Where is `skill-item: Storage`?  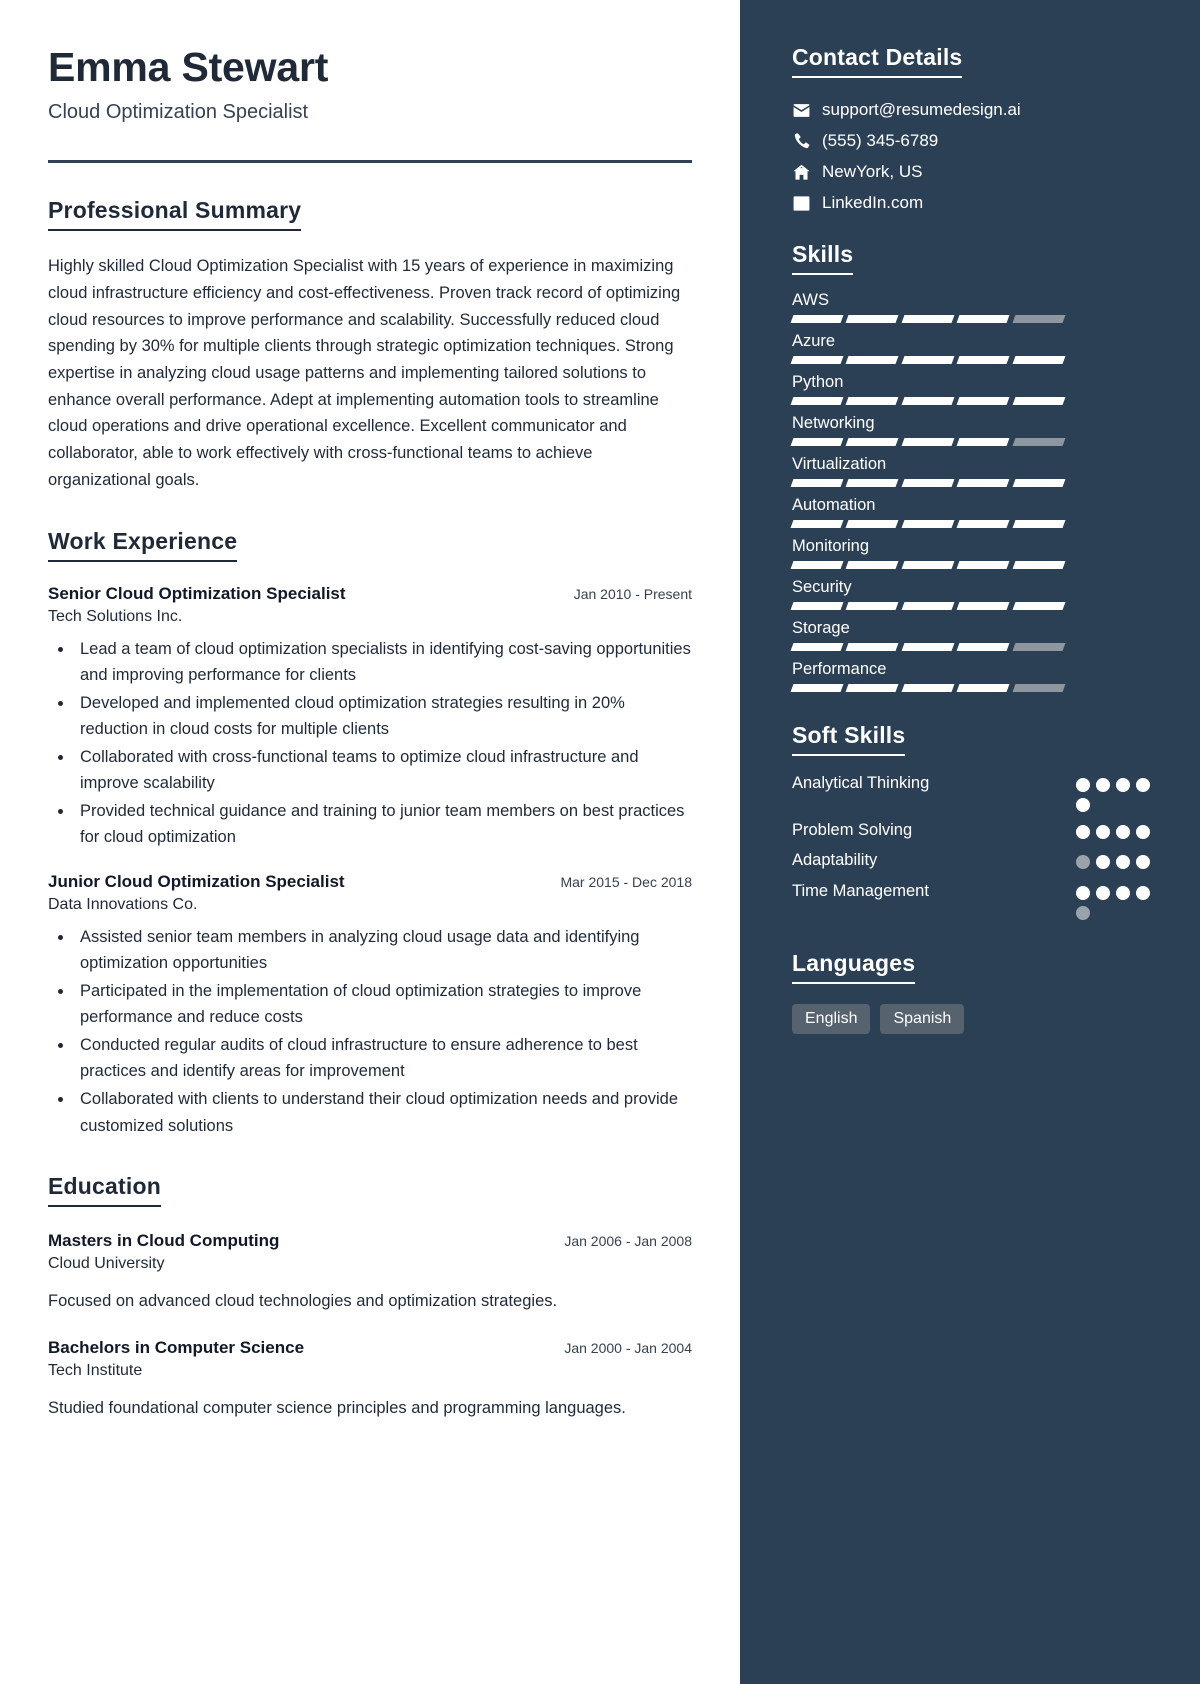 skill-item: Storage is located at coordinates (975, 635).